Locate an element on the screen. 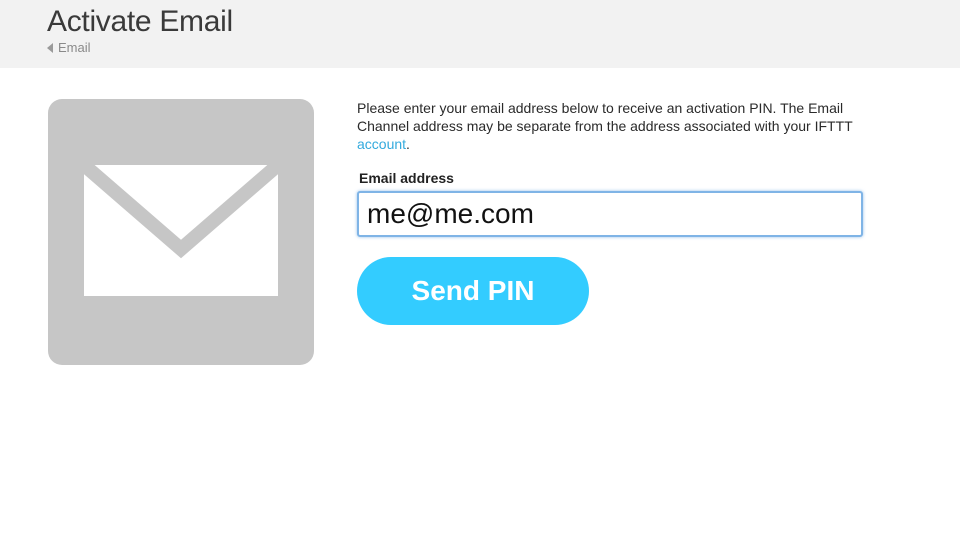  back-caret-icon is located at coordinates (50, 48).